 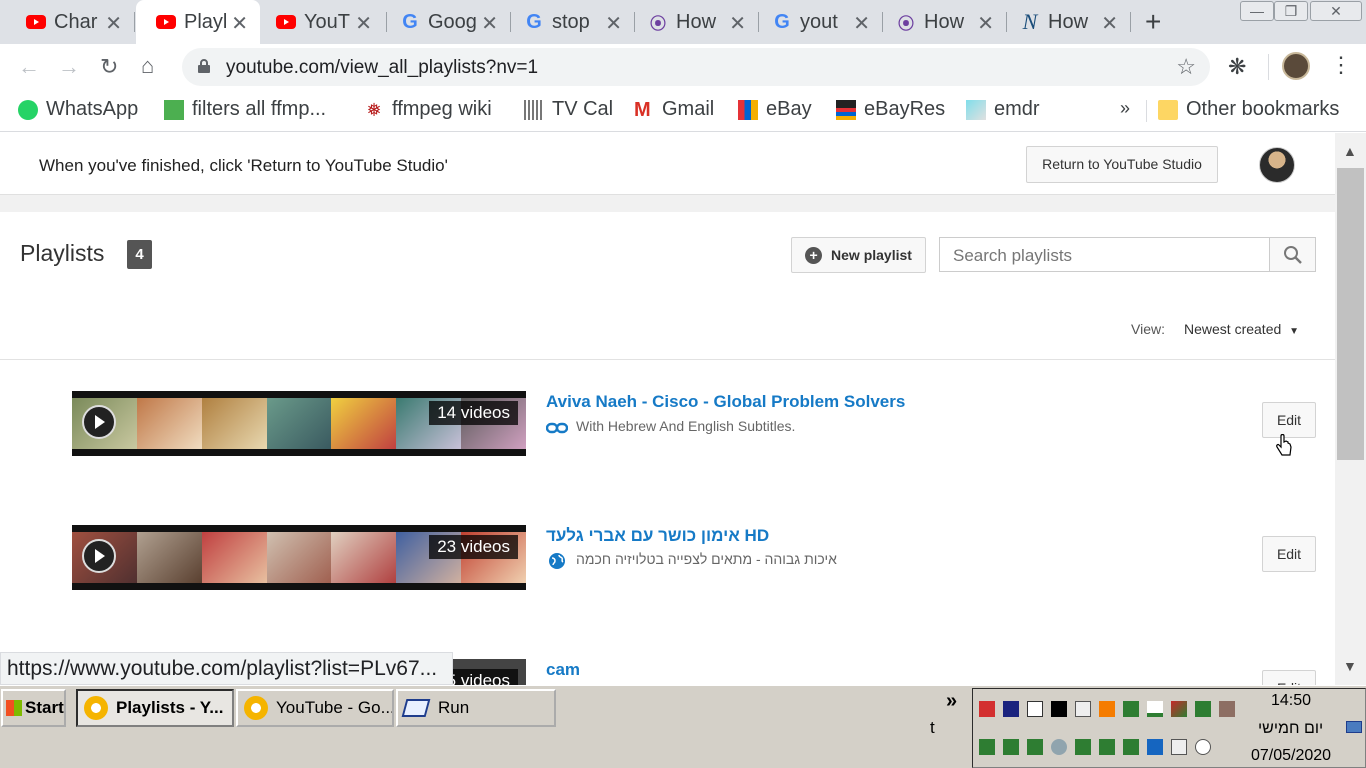 I want to click on close-window-icon: ✕, so click(x=1336, y=11).